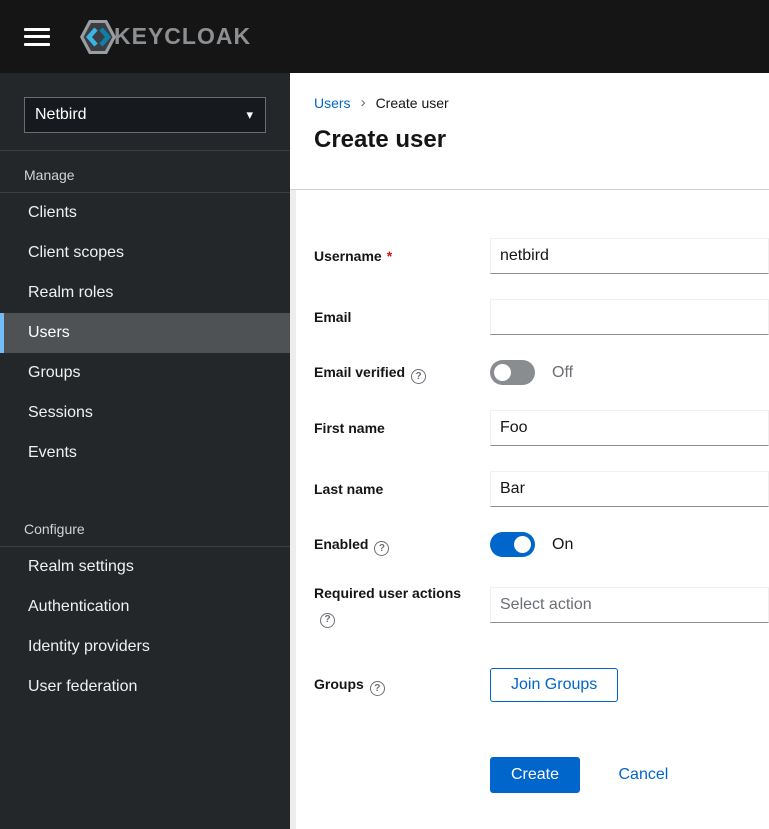 The image size is (769, 829). Describe the element at coordinates (61, 114) in the screenshot. I see `realm-selector-value: Netbird` at that location.